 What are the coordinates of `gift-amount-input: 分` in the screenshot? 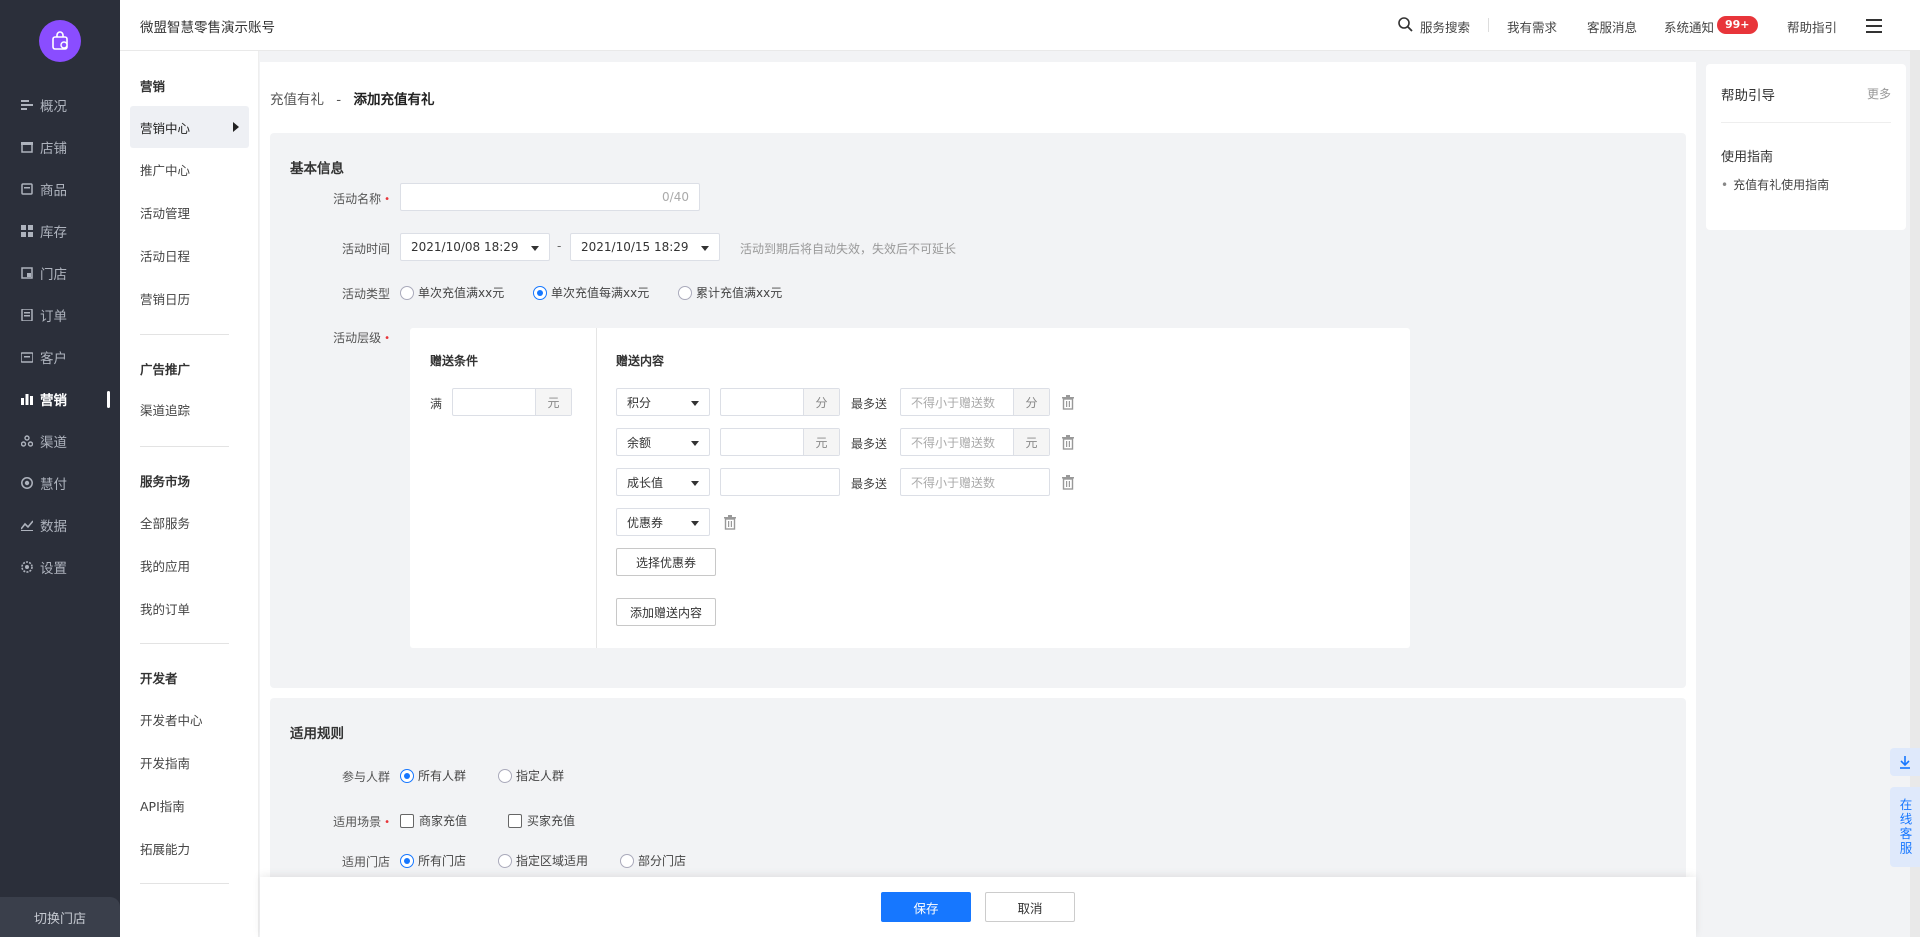 It's located at (780, 402).